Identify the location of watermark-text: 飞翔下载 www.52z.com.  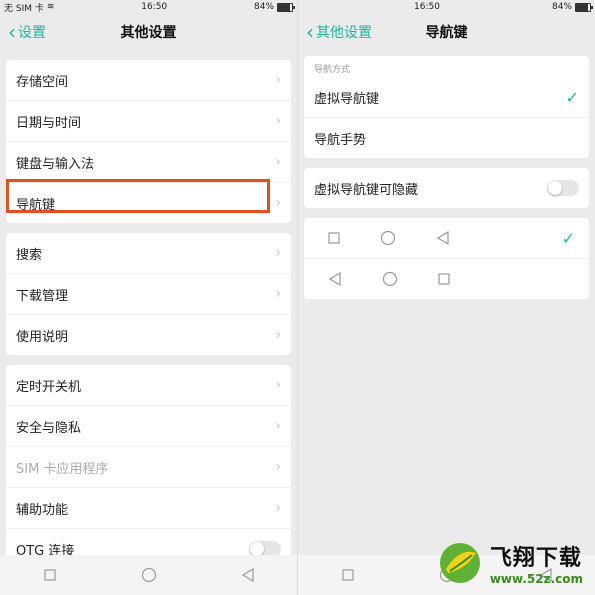
(536, 563).